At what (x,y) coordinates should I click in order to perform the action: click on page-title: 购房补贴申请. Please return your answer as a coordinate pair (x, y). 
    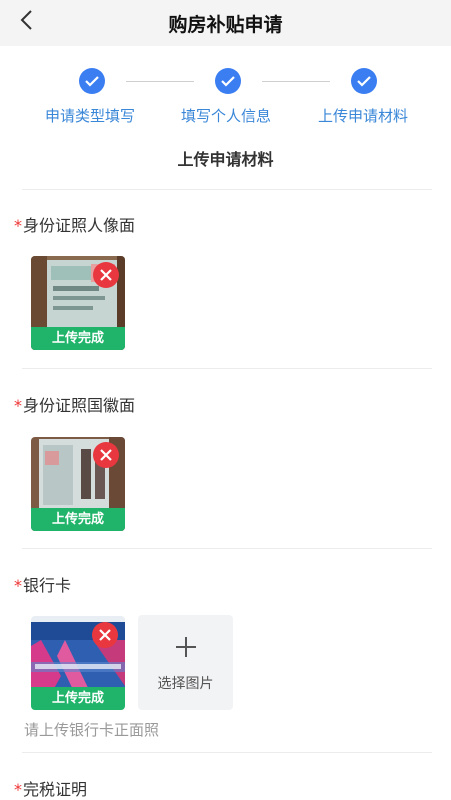
    Looking at the image, I should click on (225, 25).